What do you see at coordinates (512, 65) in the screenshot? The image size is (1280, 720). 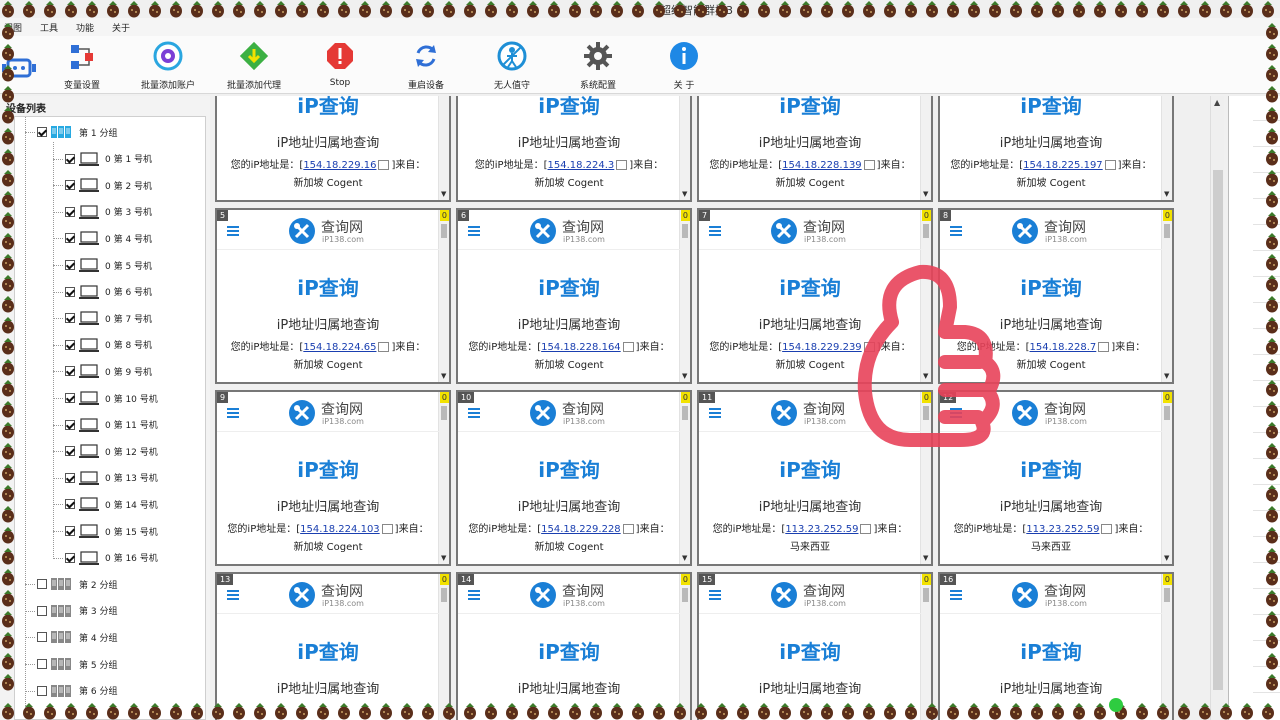 I see `unattended-button: 无人值守` at bounding box center [512, 65].